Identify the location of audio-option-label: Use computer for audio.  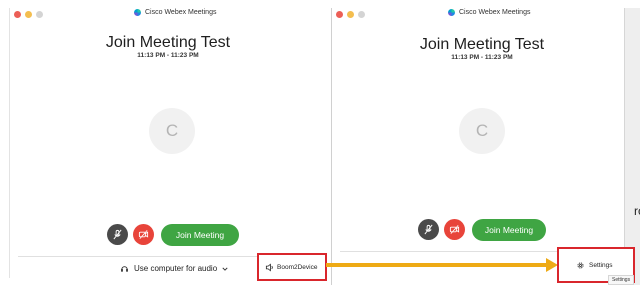
(176, 268).